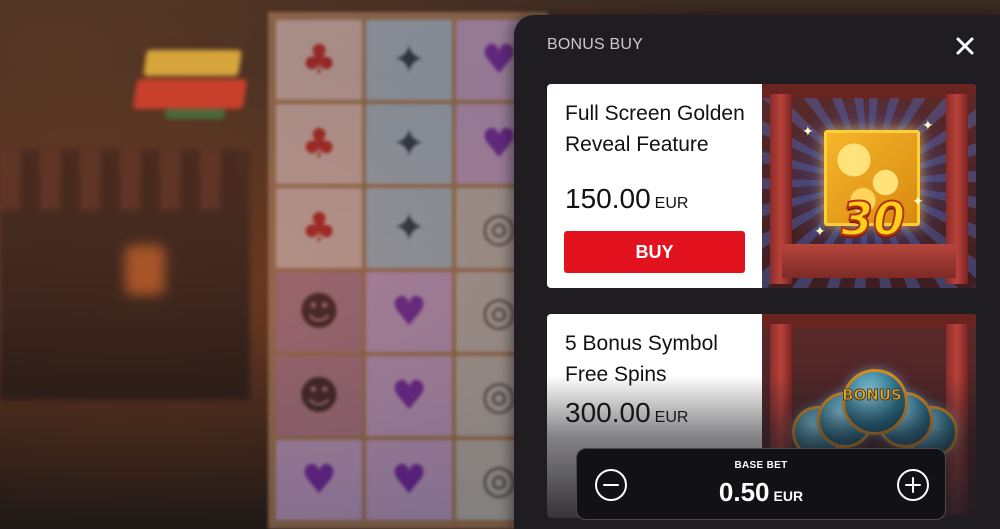 This screenshot has width=1000, height=529. I want to click on increase-bet-button, so click(913, 485).